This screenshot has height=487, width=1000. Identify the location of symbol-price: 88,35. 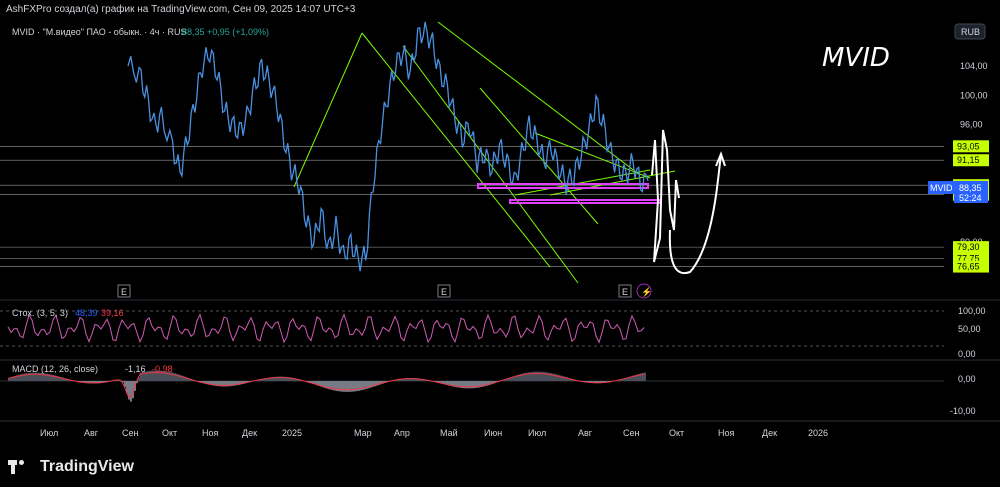
(193, 32).